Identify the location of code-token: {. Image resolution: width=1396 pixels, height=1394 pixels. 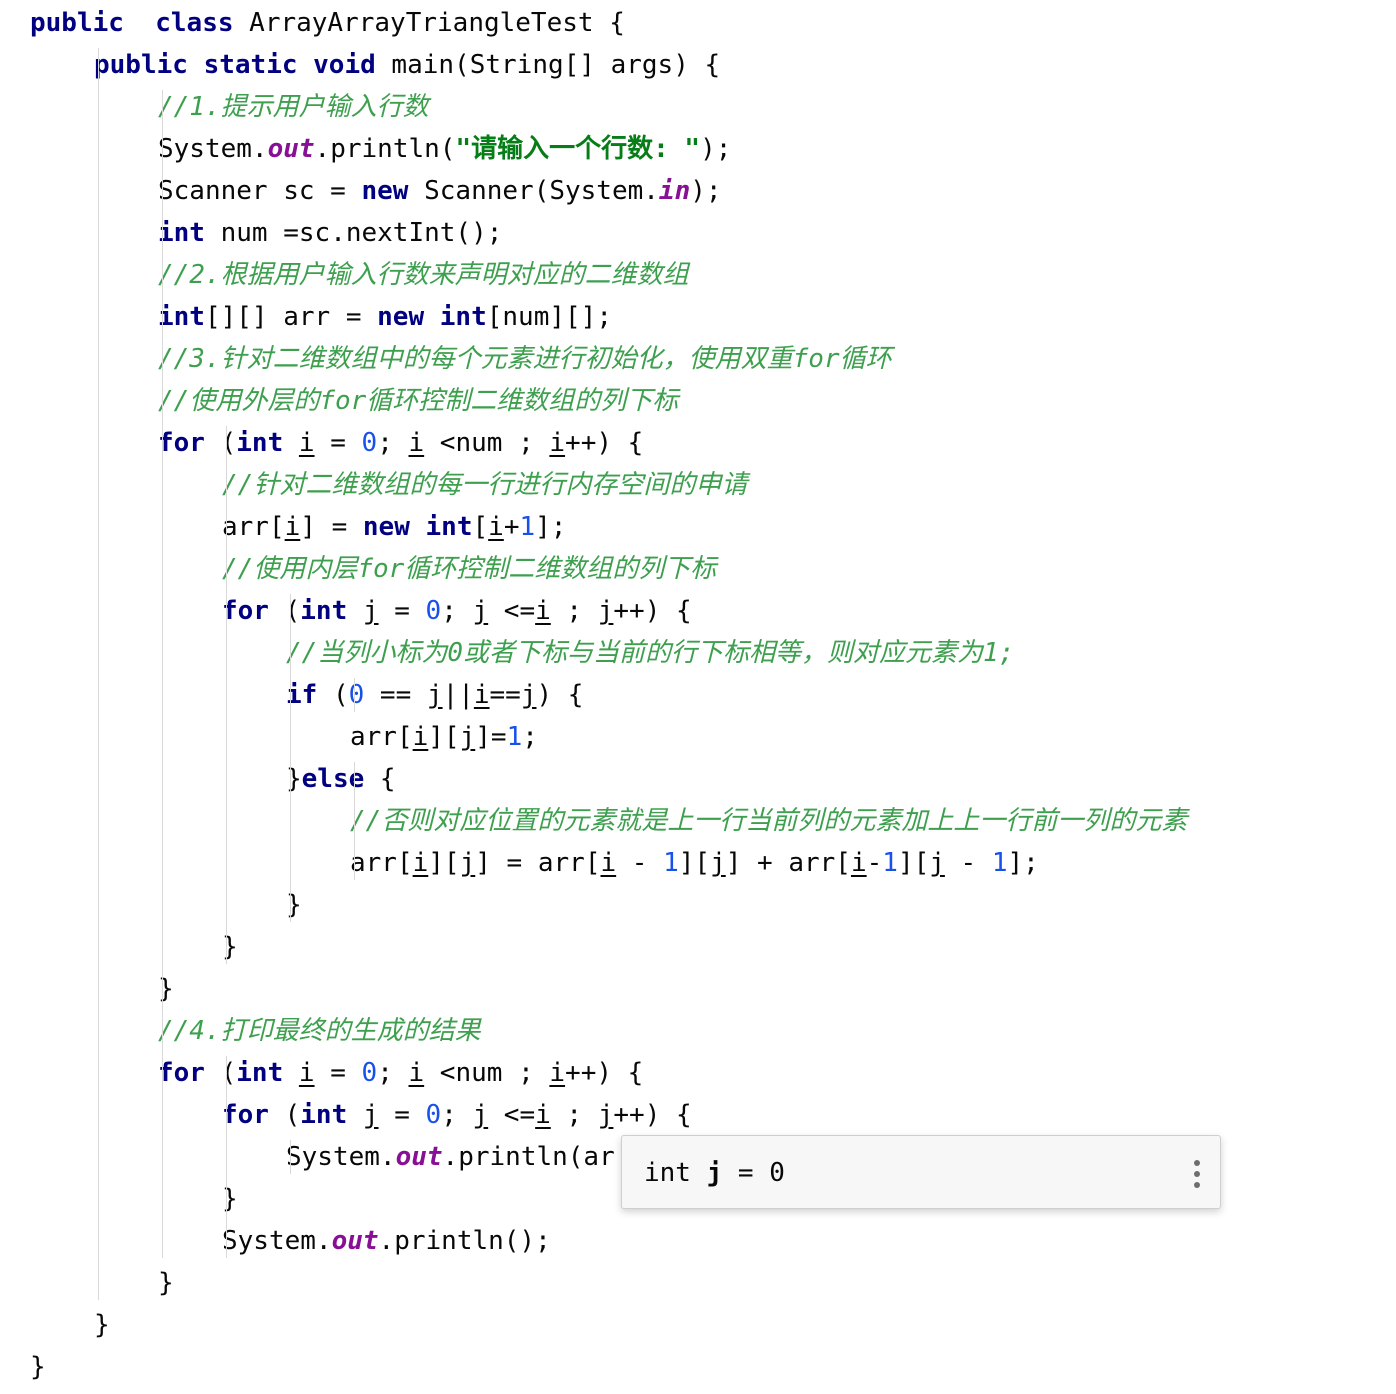
(380, 779).